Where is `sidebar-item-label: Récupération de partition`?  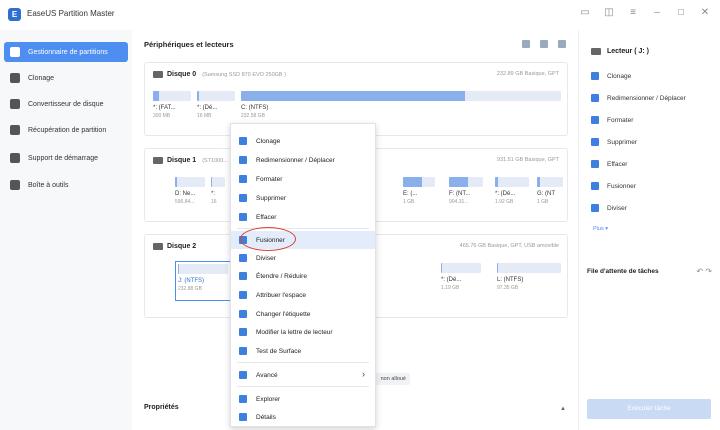
sidebar-item-label: Récupération de partition is located at coordinates (67, 130).